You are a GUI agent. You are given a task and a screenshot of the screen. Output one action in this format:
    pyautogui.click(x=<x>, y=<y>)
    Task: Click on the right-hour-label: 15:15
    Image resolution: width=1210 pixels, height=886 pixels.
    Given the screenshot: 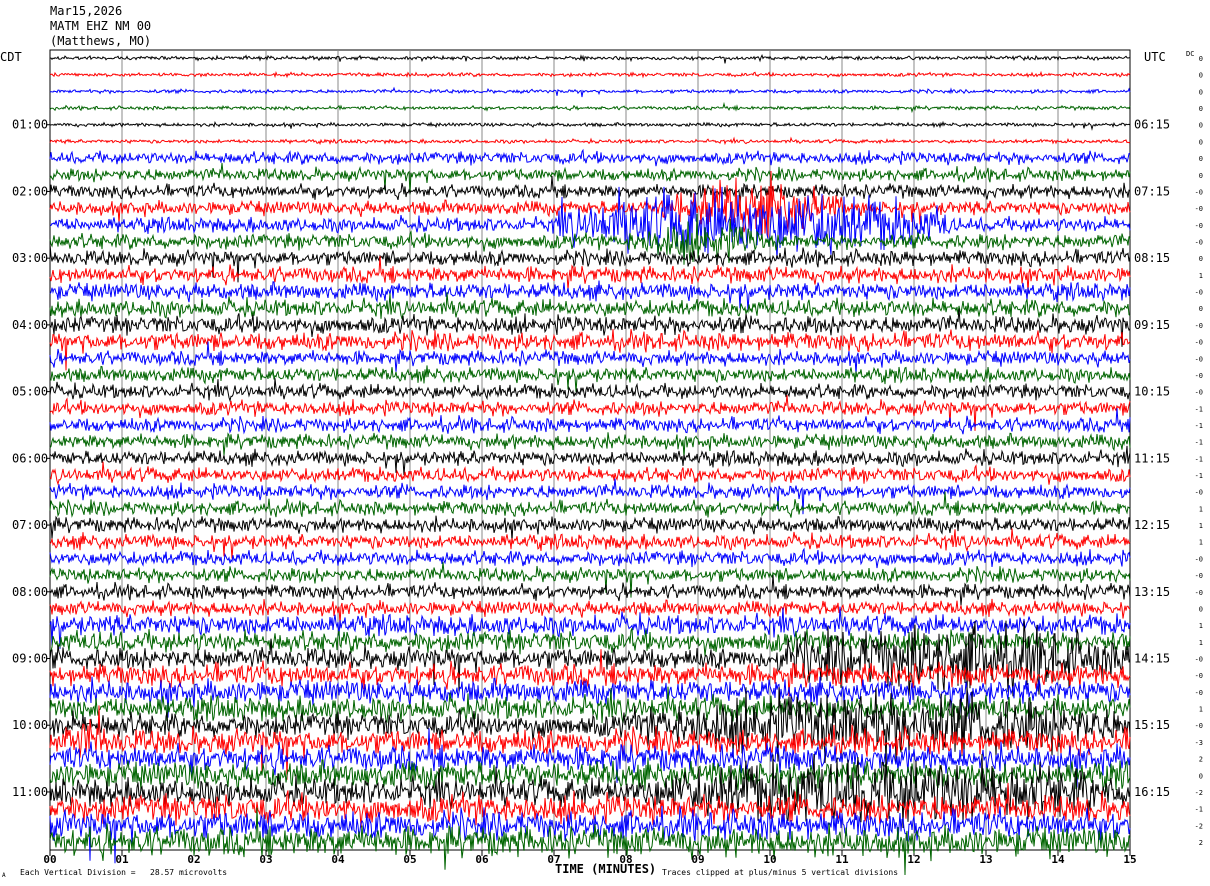 What is the action you would take?
    pyautogui.click(x=1152, y=725)
    